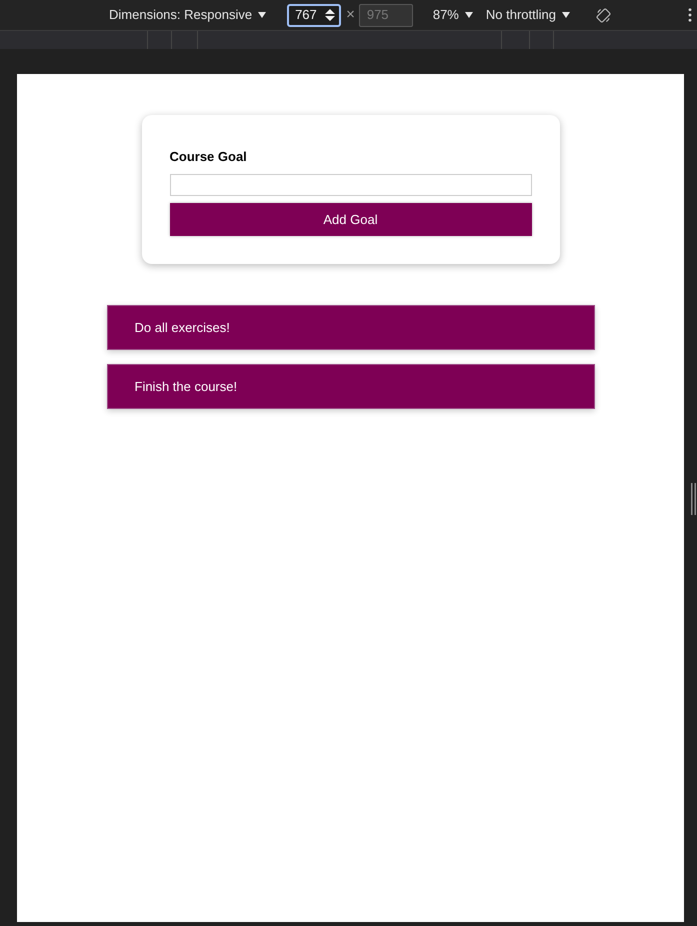 This screenshot has height=926, width=697. What do you see at coordinates (690, 15) in the screenshot?
I see `more-icon` at bounding box center [690, 15].